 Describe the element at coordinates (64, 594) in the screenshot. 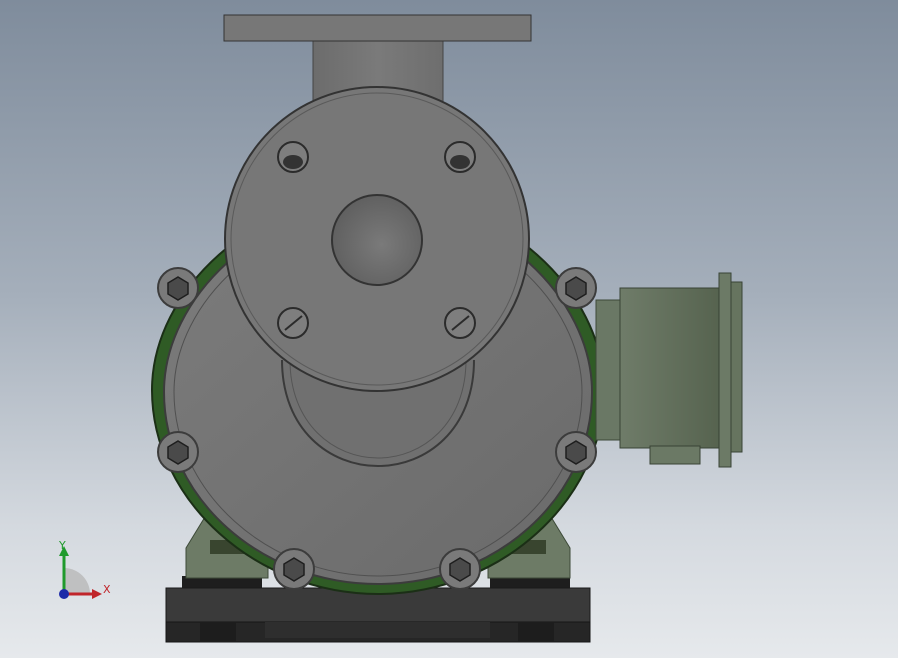

I see `triad-z-axis` at that location.